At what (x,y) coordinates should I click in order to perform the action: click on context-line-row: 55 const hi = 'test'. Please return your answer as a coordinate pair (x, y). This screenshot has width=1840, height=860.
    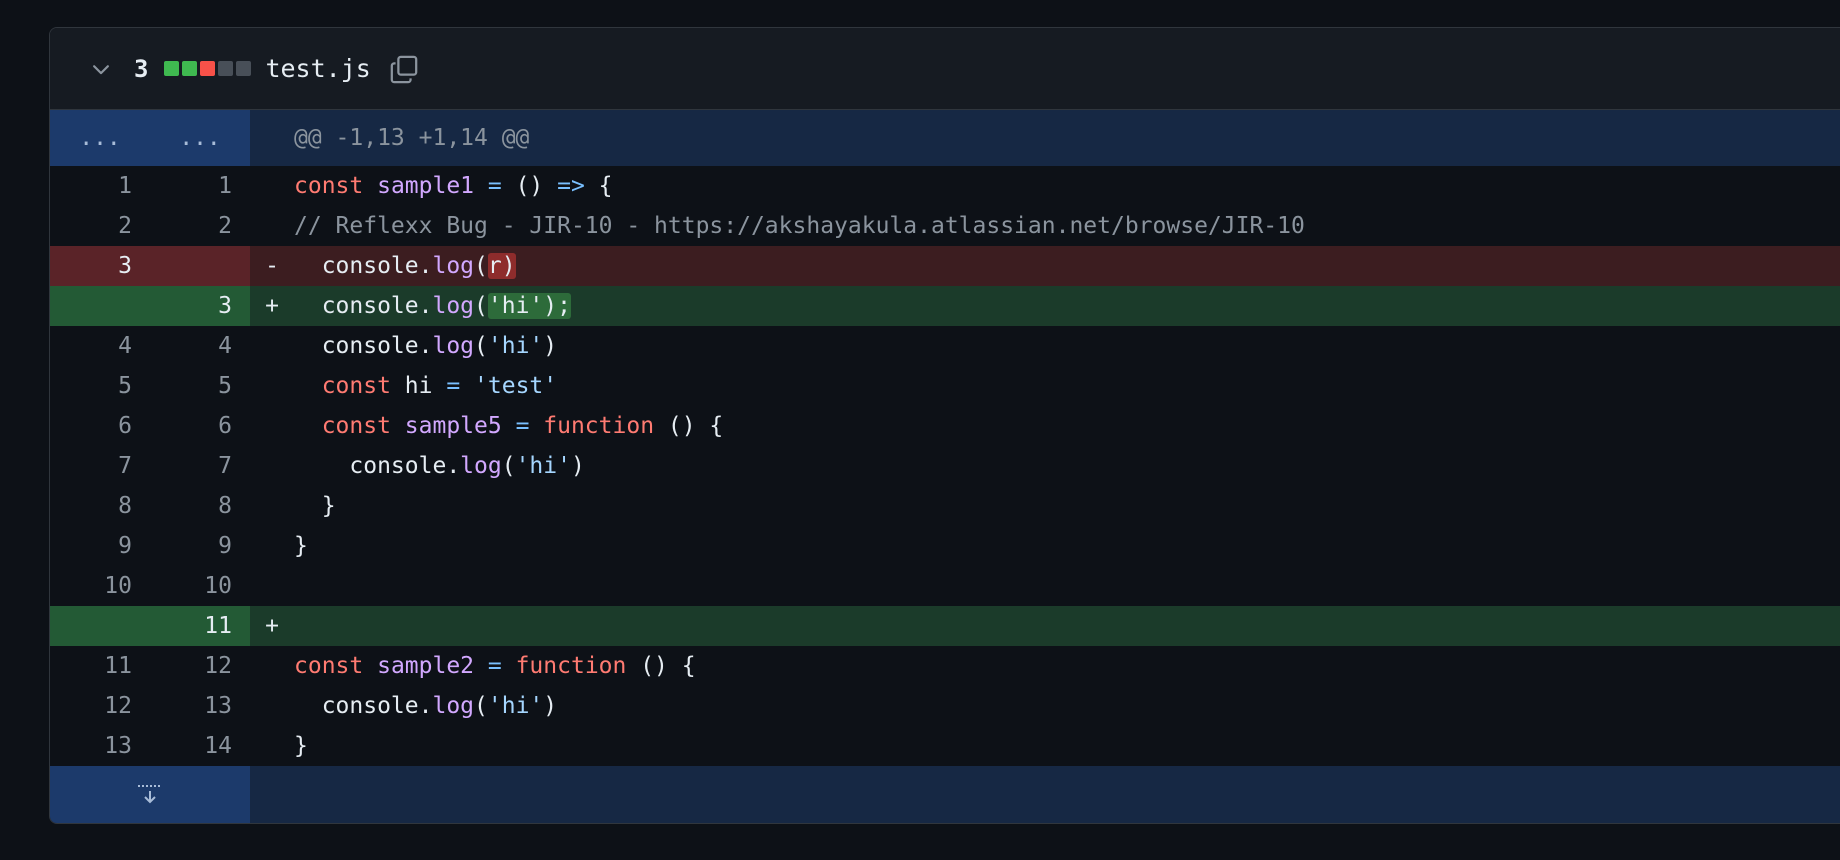
    Looking at the image, I should click on (945, 386).